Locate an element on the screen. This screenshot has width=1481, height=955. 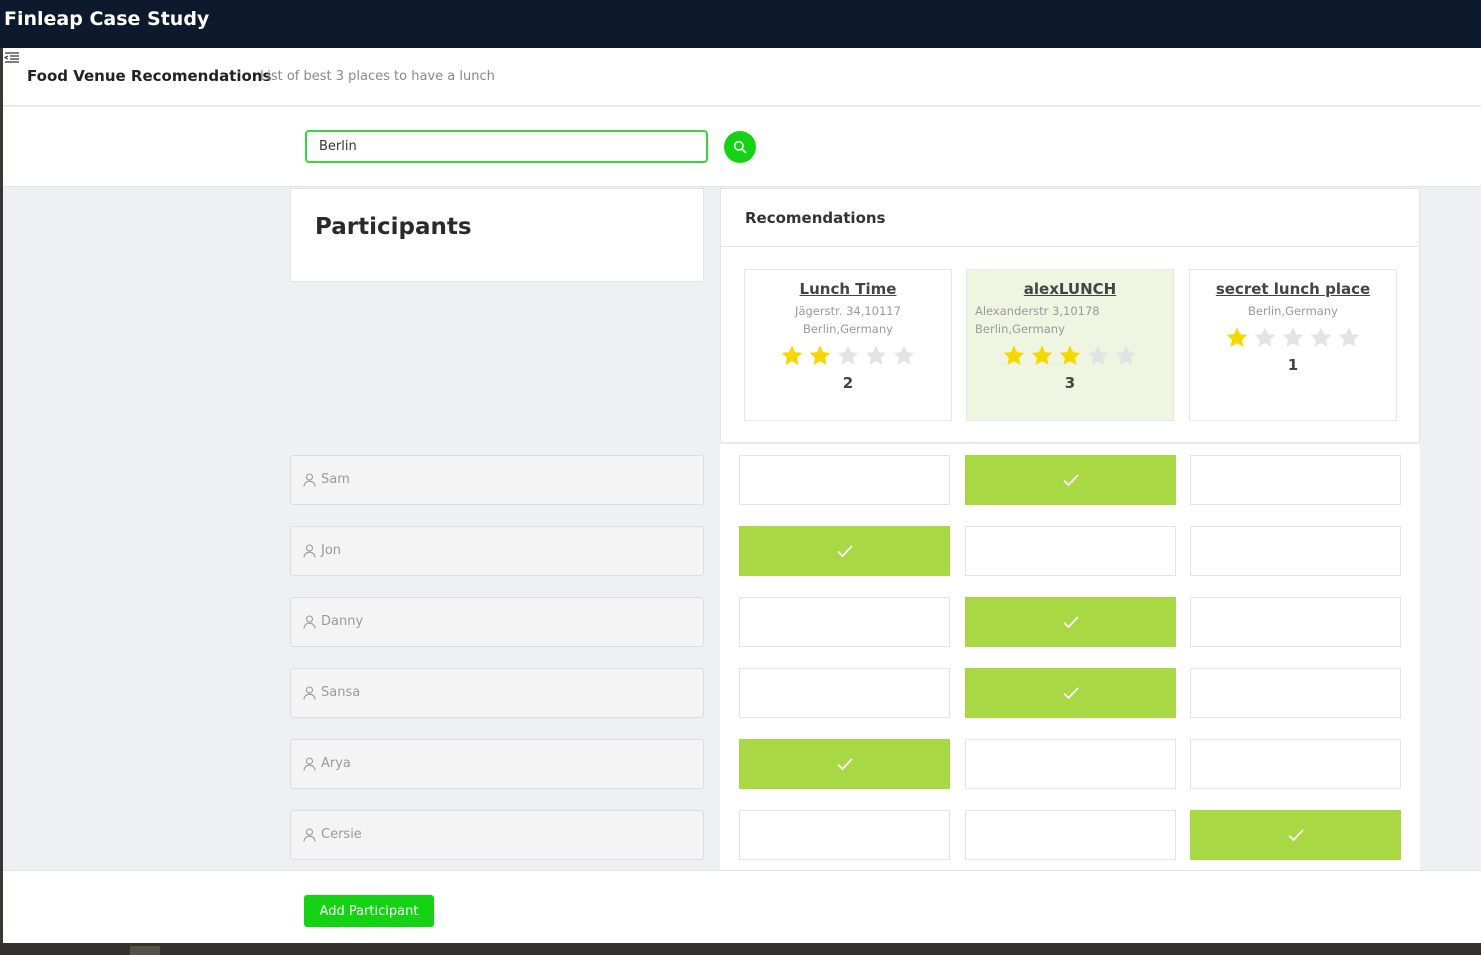
recommendations-divider is located at coordinates (1070, 246).